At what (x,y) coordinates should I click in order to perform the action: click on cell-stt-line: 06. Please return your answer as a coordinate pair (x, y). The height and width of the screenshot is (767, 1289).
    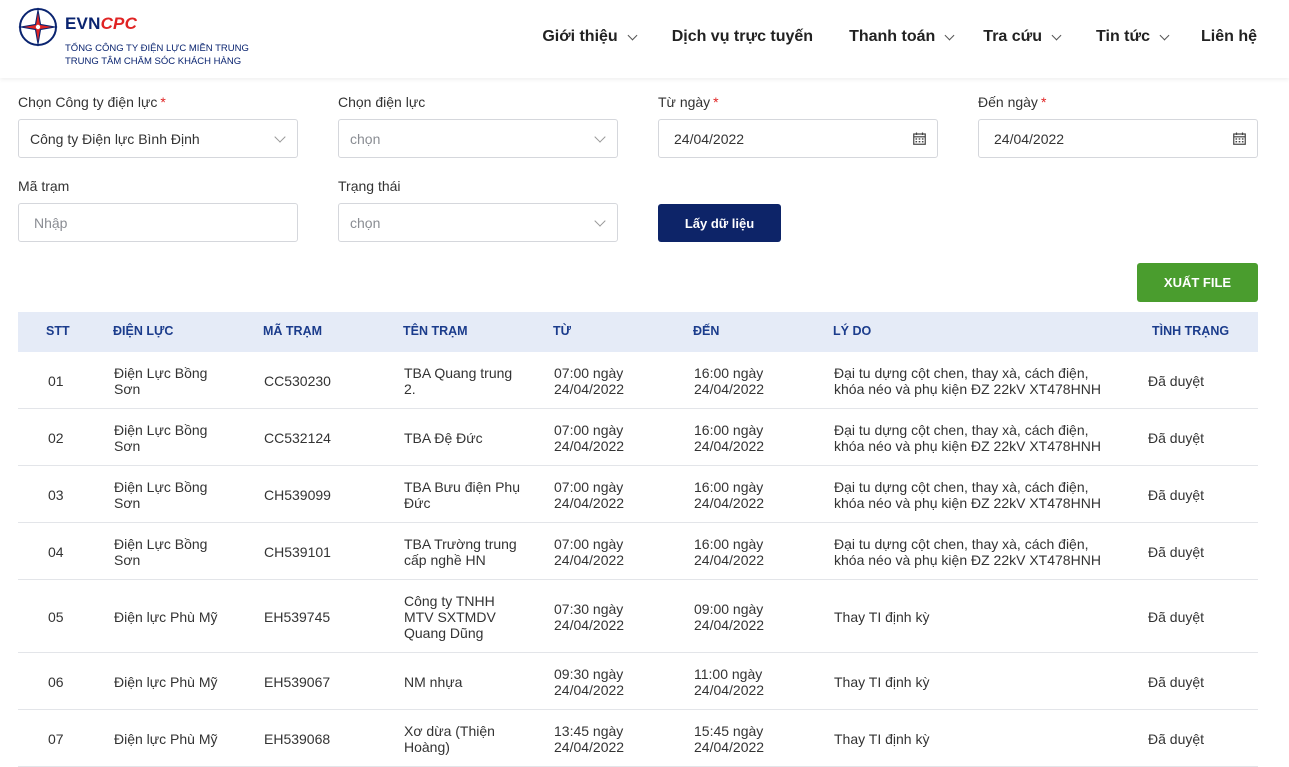
    Looking at the image, I should click on (56, 682).